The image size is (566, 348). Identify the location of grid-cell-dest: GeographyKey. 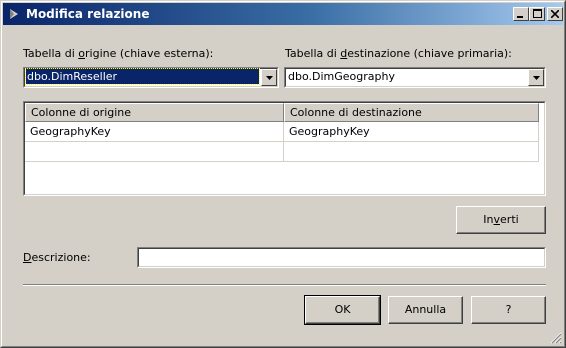
(411, 132).